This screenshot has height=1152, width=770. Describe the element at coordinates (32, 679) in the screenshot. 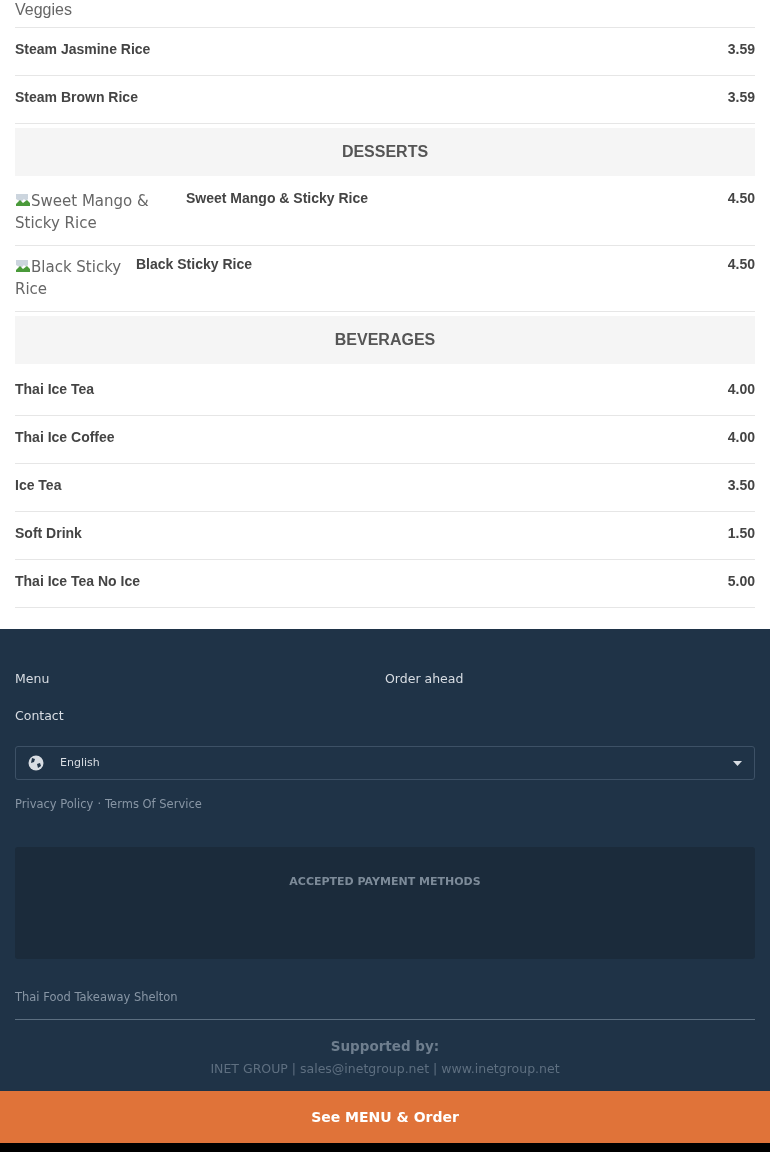

I see `footer-link: Menu` at that location.